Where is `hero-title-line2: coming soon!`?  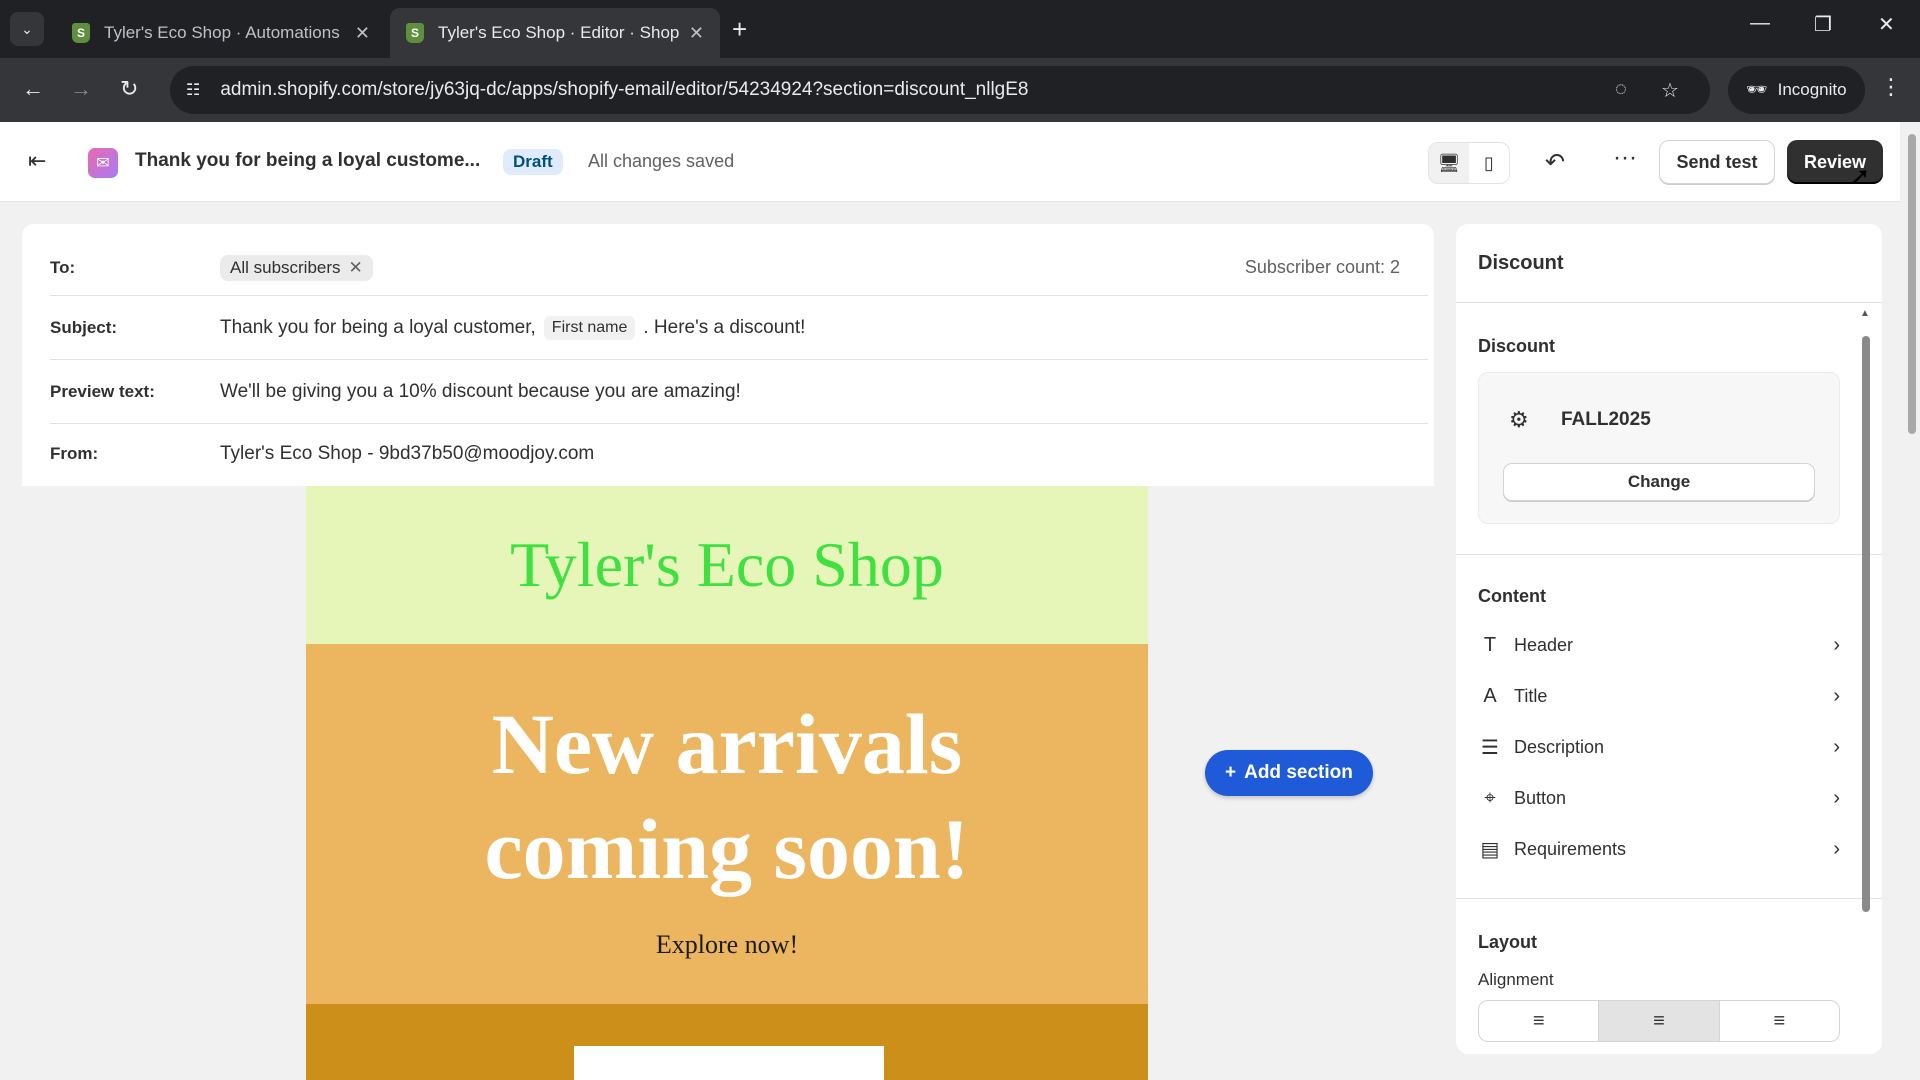
hero-title-line2: coming soon! is located at coordinates (727, 849).